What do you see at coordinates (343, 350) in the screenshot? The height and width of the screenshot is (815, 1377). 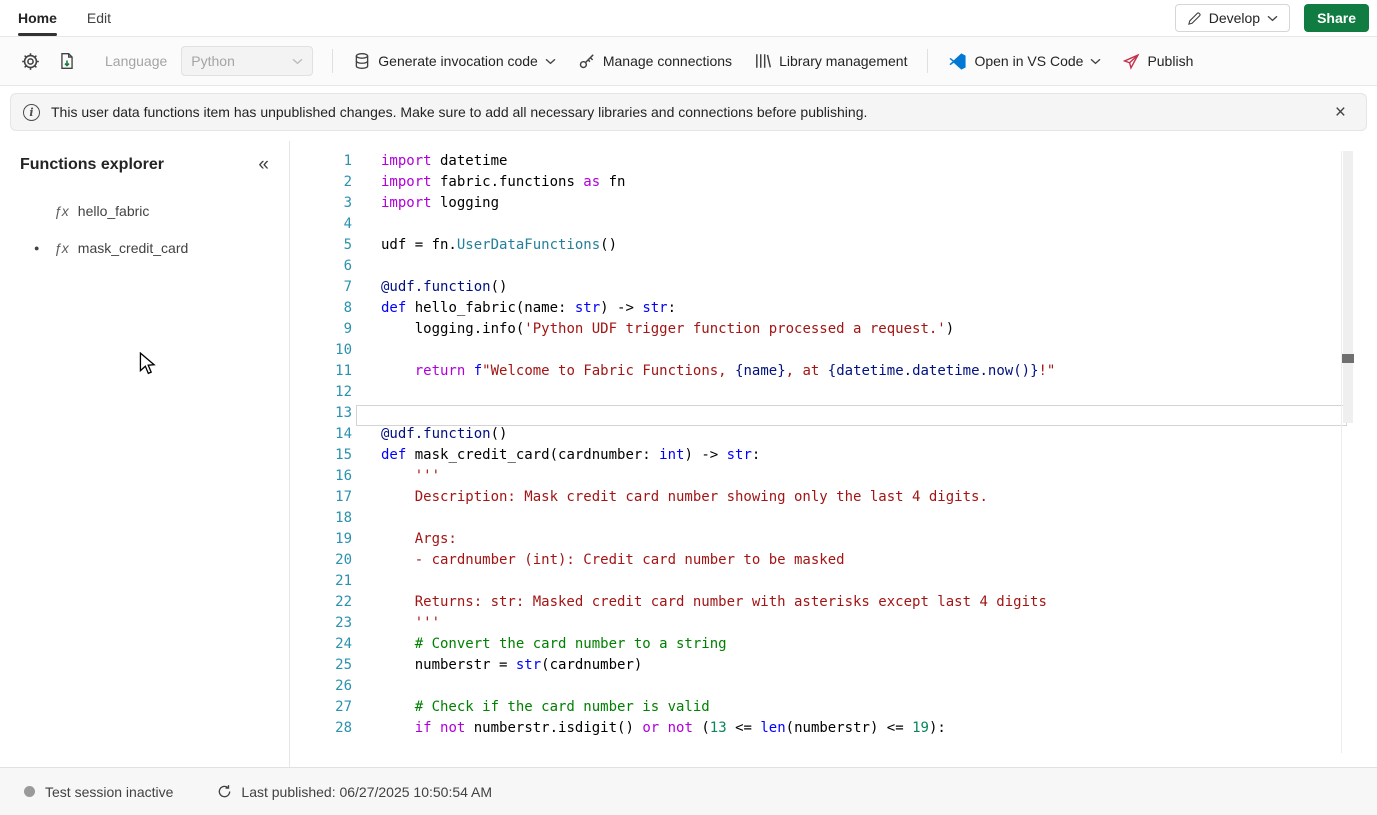 I see `line-number: 10` at bounding box center [343, 350].